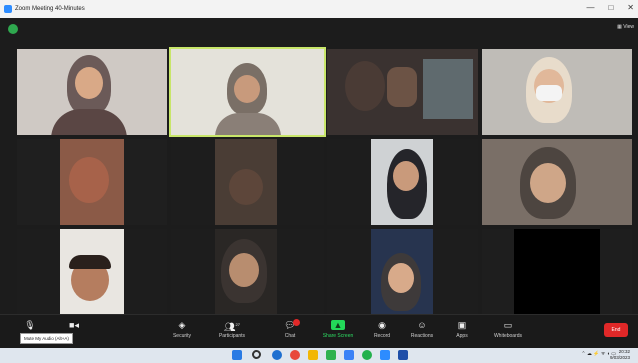  What do you see at coordinates (290, 332) in the screenshot?
I see `chat-button: 💬︎ Chat` at bounding box center [290, 332].